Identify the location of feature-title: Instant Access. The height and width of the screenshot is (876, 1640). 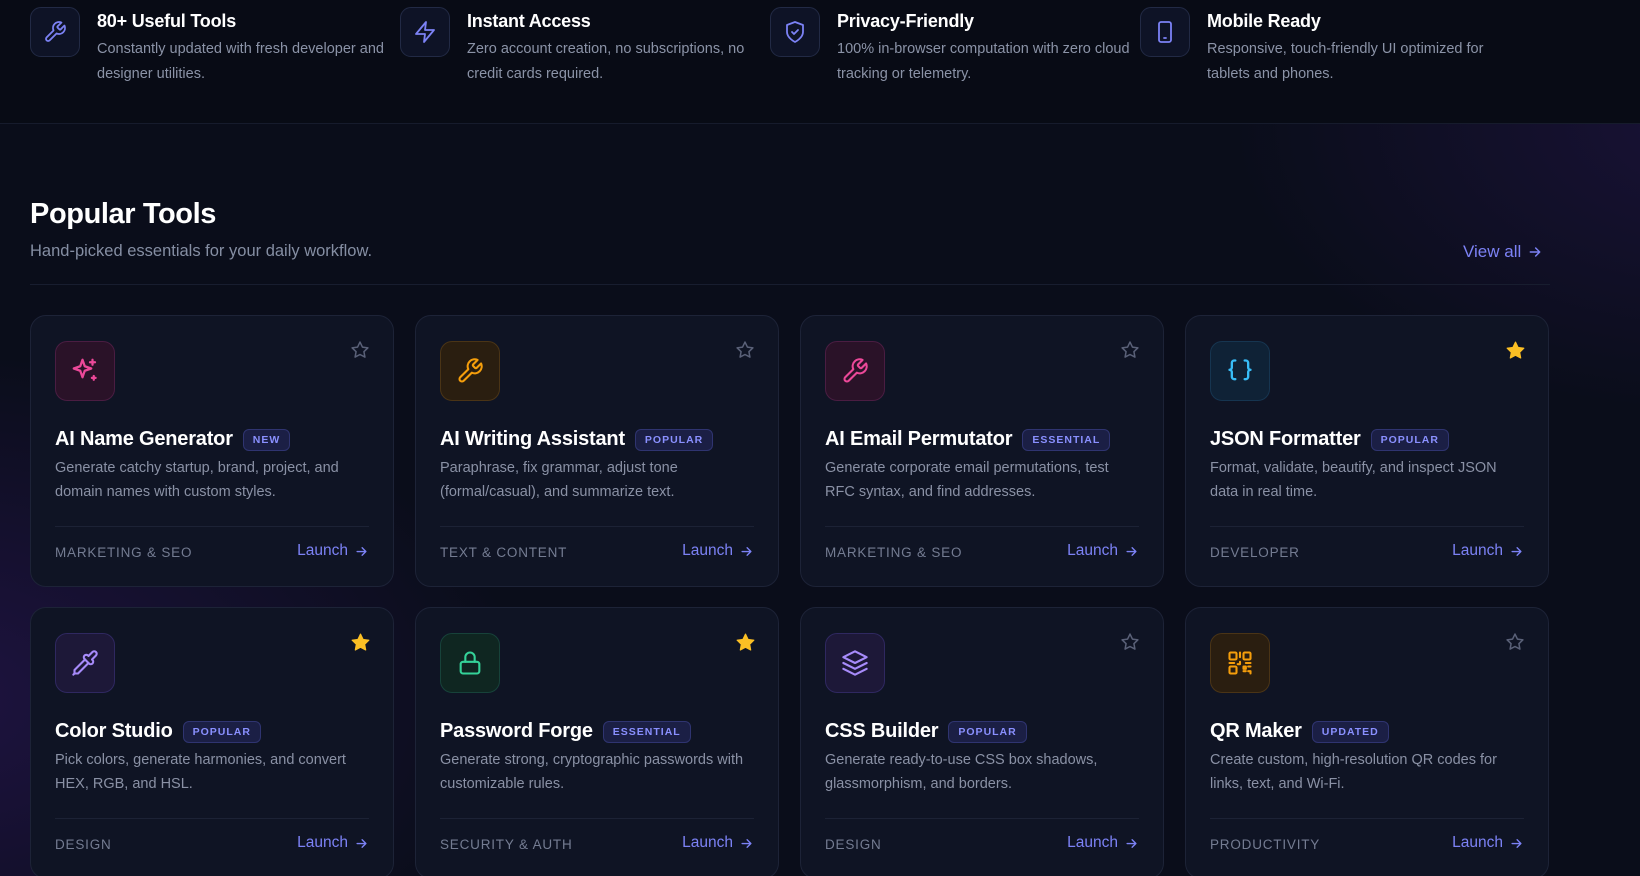
(529, 21).